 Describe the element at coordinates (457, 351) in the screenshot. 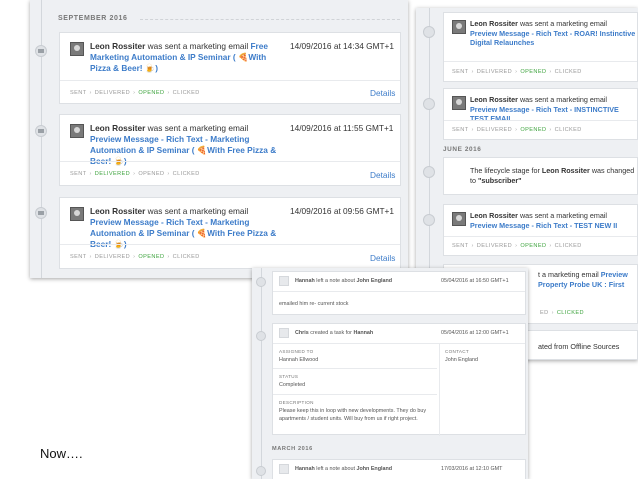

I see `contact-label: CONTACT` at that location.